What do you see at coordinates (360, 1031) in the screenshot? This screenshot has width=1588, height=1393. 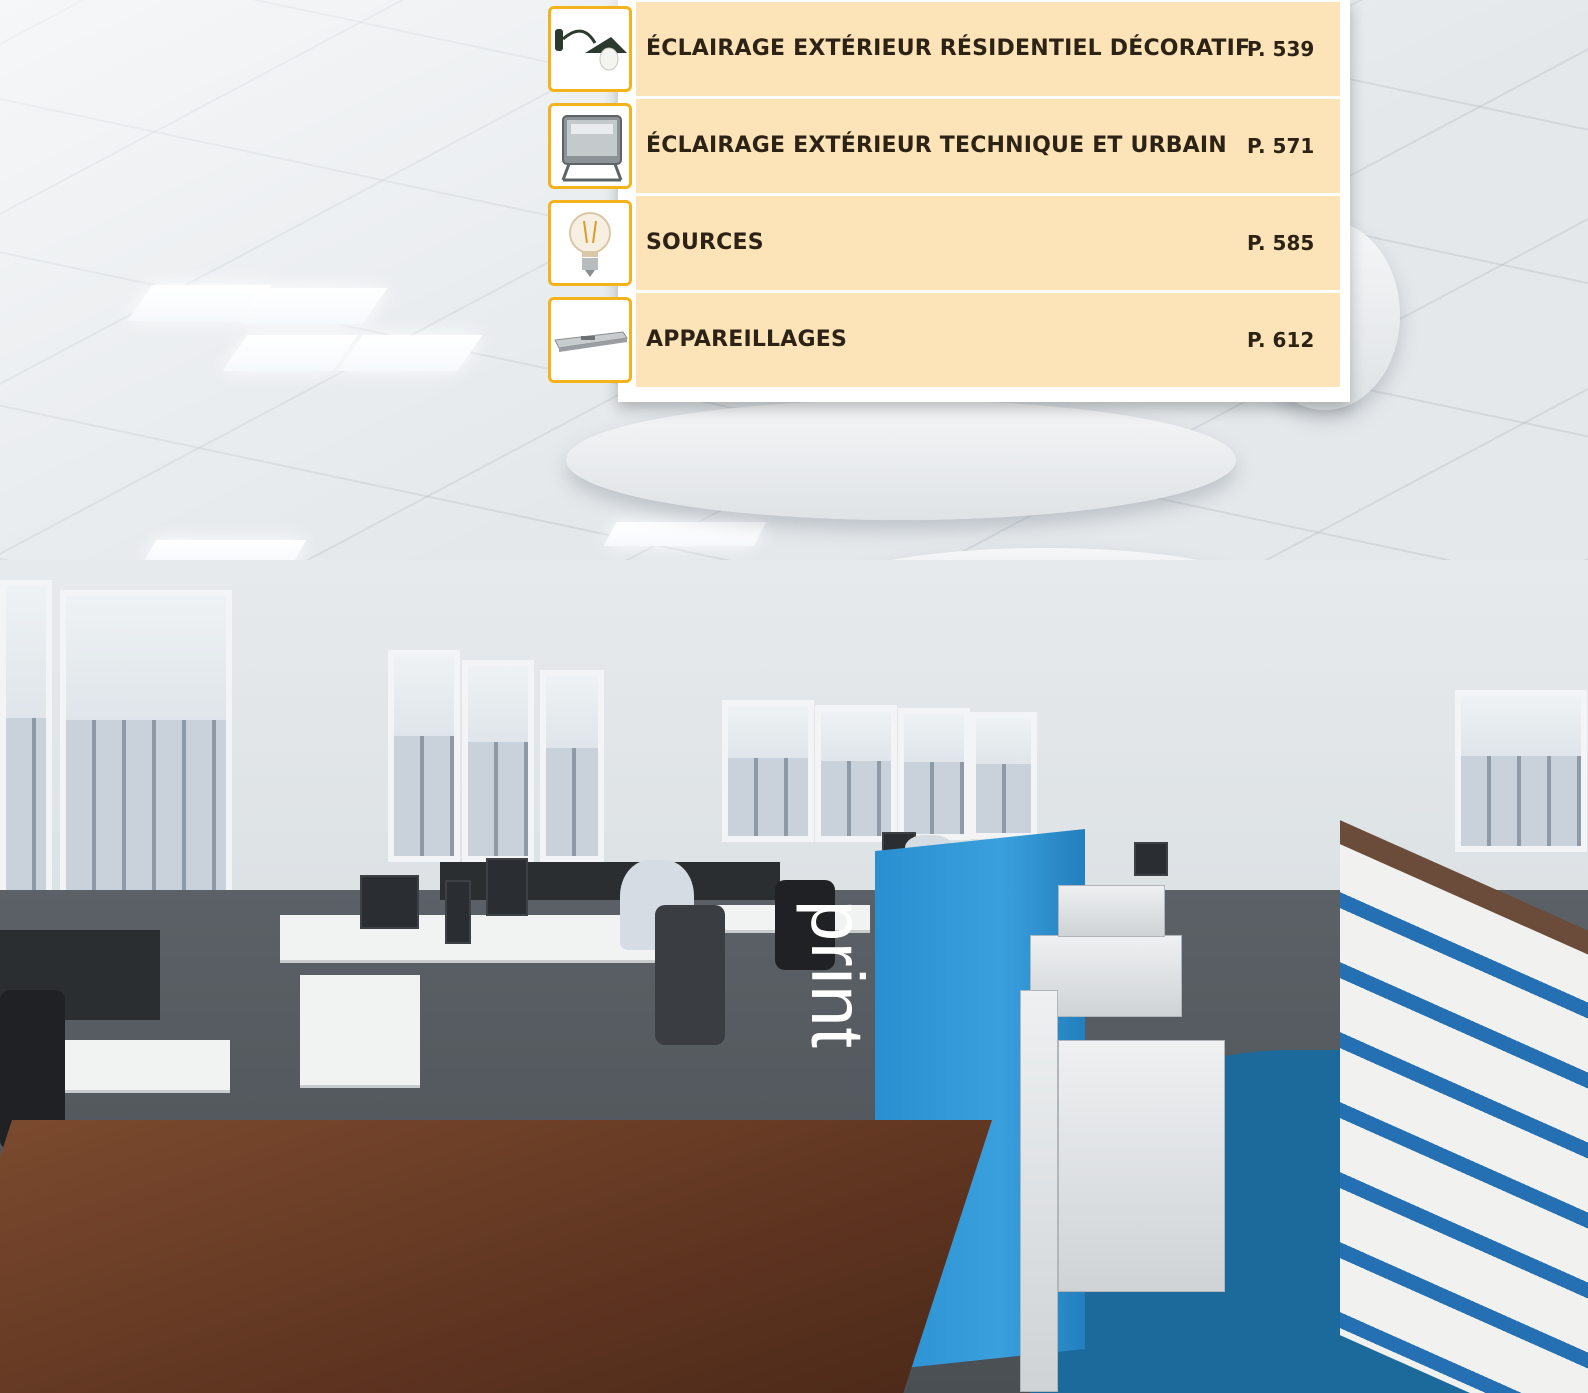 I see `office-desk` at bounding box center [360, 1031].